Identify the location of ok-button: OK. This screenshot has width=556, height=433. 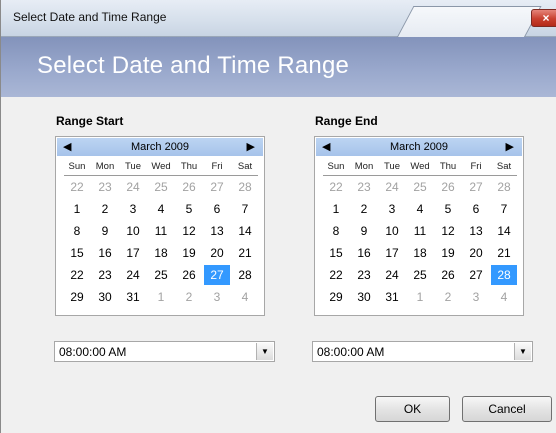
(412, 409).